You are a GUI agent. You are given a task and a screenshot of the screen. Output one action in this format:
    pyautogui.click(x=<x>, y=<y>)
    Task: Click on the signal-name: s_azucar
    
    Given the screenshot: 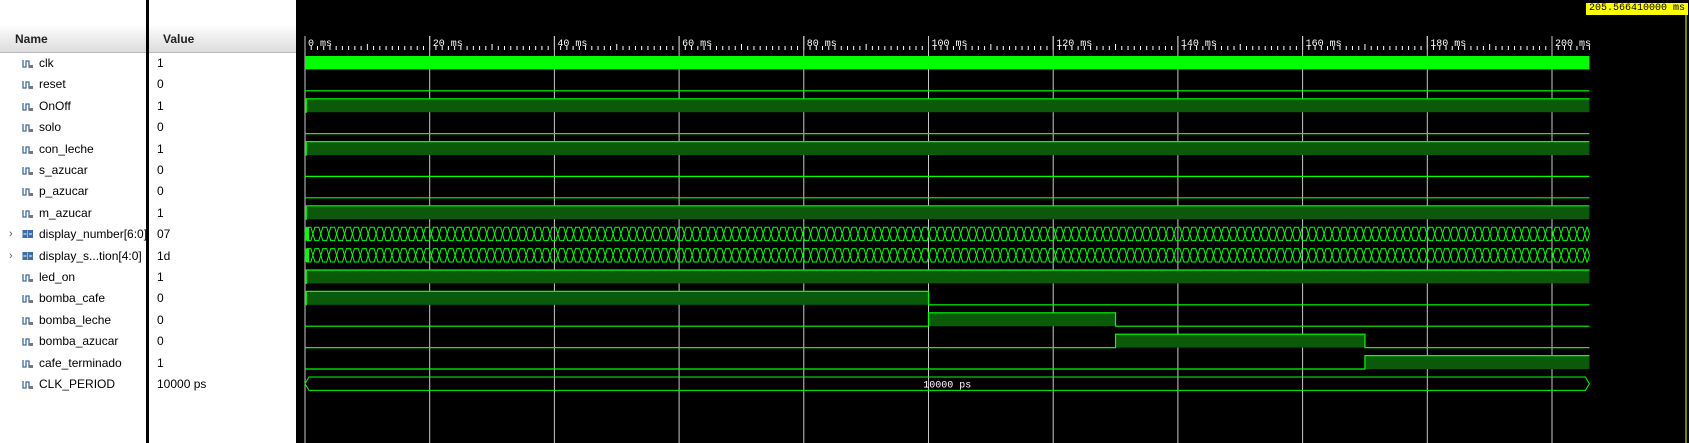 What is the action you would take?
    pyautogui.click(x=63, y=170)
    